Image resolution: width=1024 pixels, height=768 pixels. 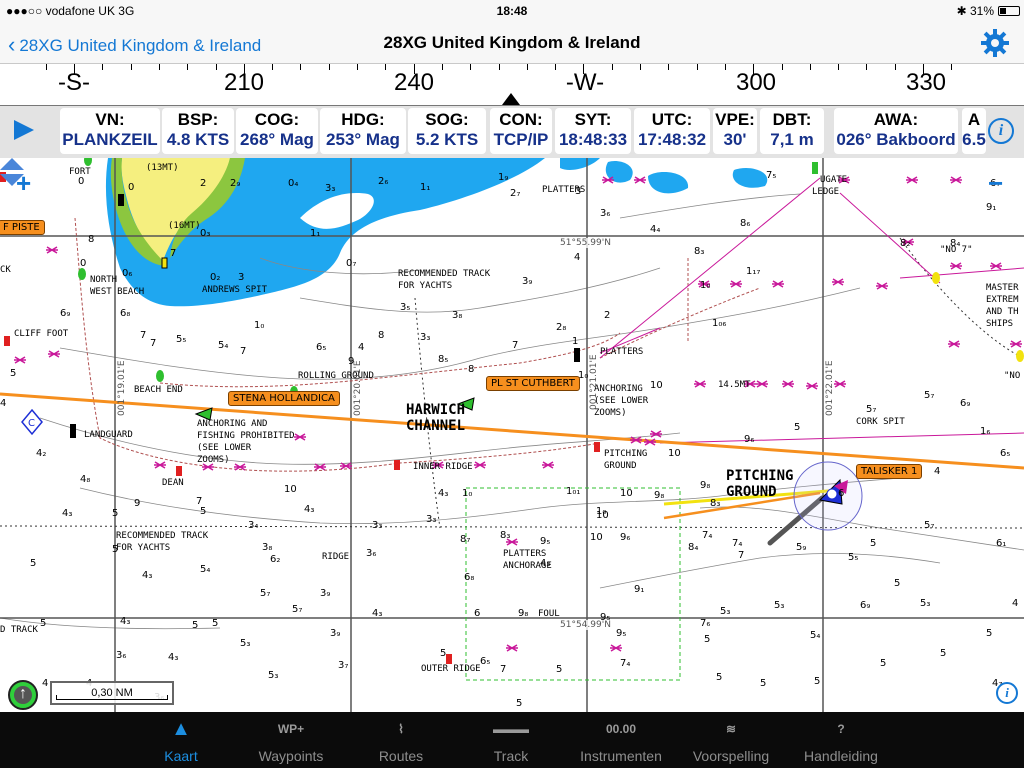 What do you see at coordinates (405, 307) in the screenshot?
I see `depth-sounding: 3₅` at bounding box center [405, 307].